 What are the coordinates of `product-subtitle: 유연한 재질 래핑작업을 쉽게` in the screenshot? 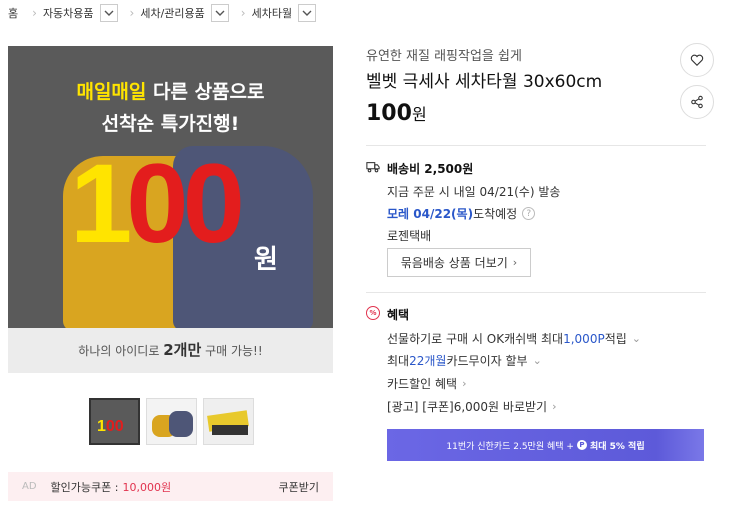 It's located at (444, 56).